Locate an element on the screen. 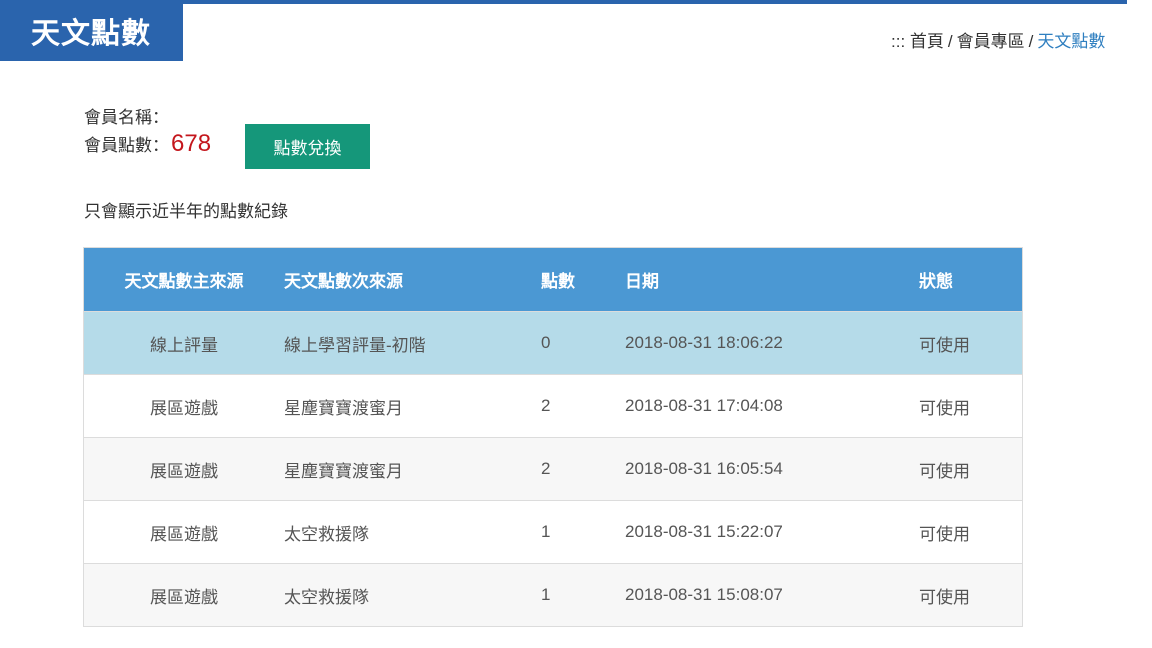 This screenshot has width=1152, height=648. cell-date: 2018-08-31 15:22:07 is located at coordinates (772, 532).